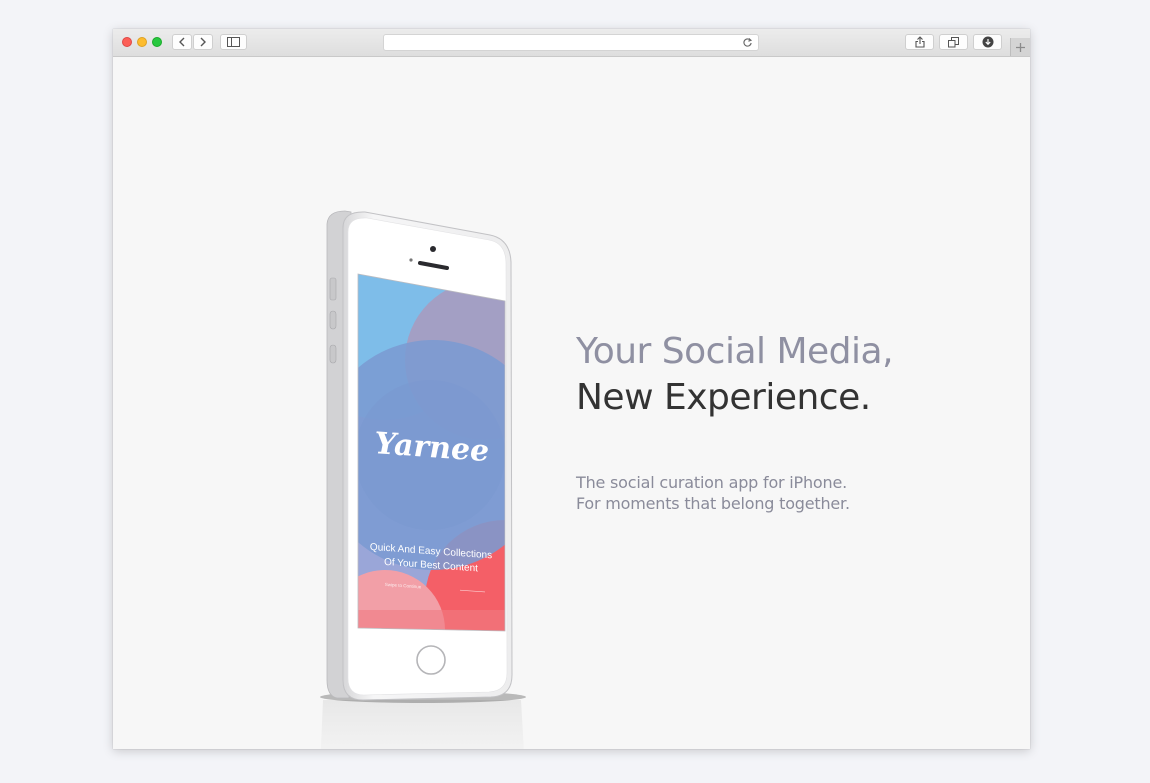 The width and height of the screenshot is (1150, 783). I want to click on chevron-right-icon, so click(203, 42).